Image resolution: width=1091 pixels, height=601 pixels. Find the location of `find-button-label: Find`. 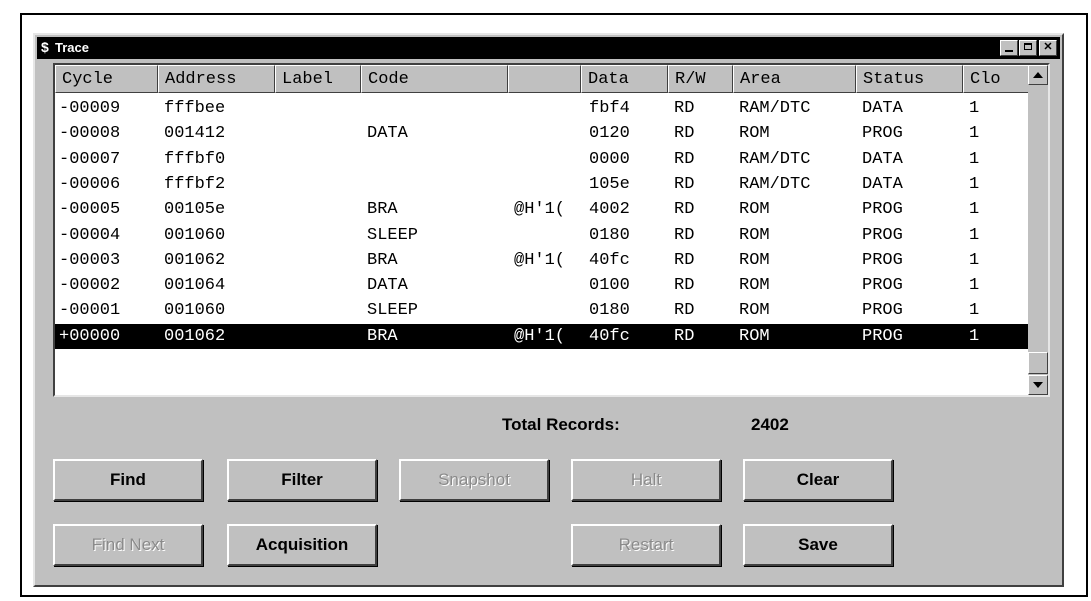

find-button-label: Find is located at coordinates (128, 479).